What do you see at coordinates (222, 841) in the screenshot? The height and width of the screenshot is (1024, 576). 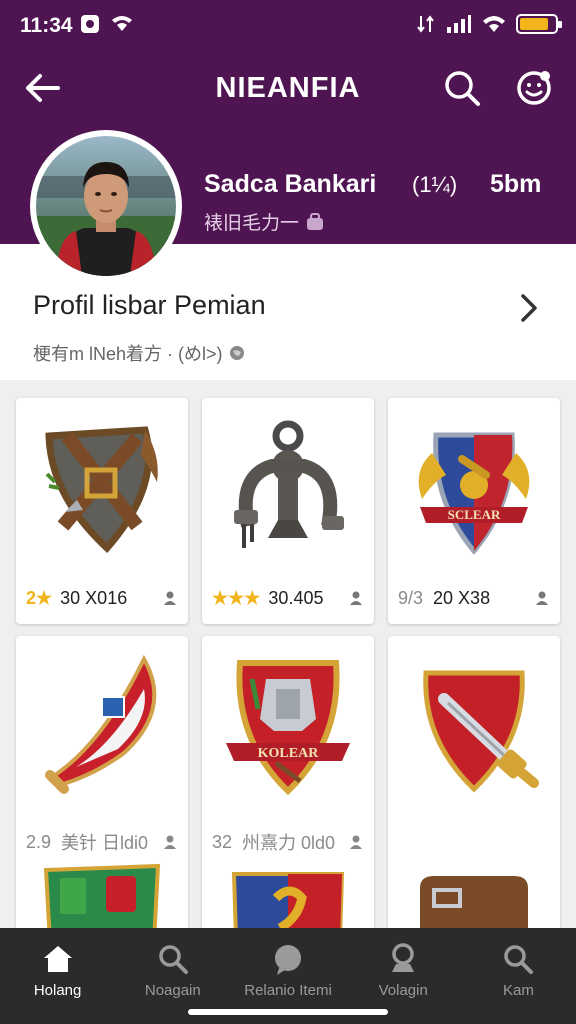 I see `item-level: 32` at bounding box center [222, 841].